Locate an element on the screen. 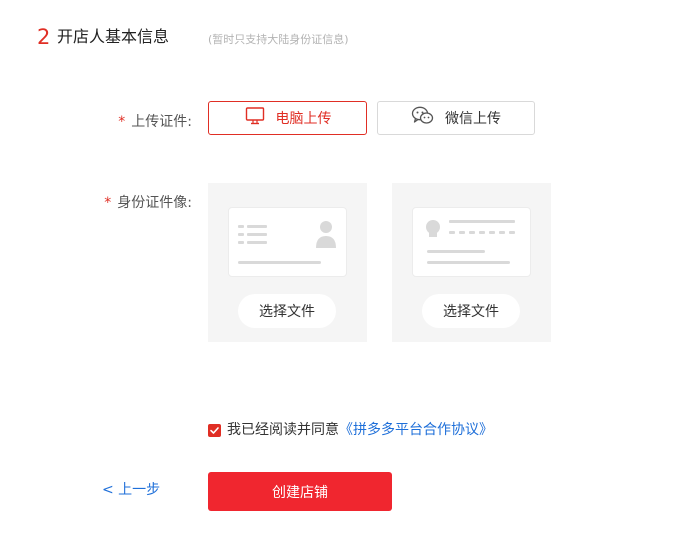 The height and width of the screenshot is (550, 699). id-back-icon is located at coordinates (470, 242).